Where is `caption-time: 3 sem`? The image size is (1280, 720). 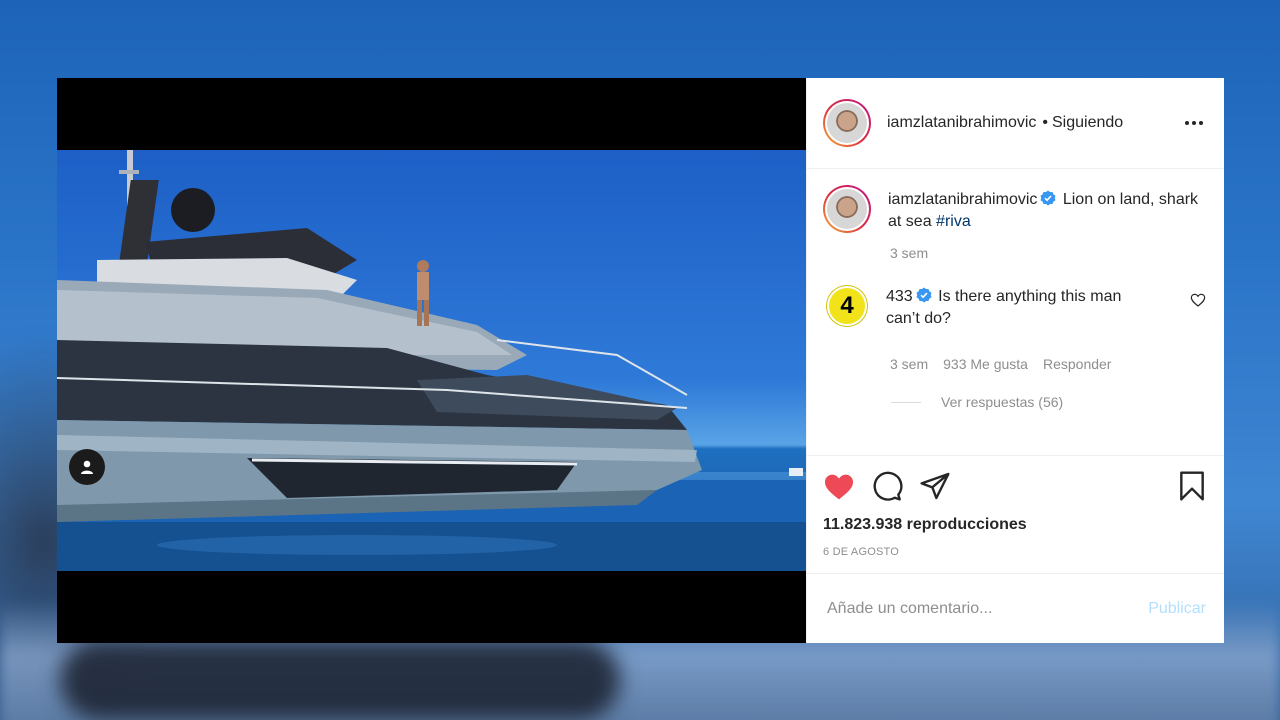
caption-time: 3 sem is located at coordinates (909, 253).